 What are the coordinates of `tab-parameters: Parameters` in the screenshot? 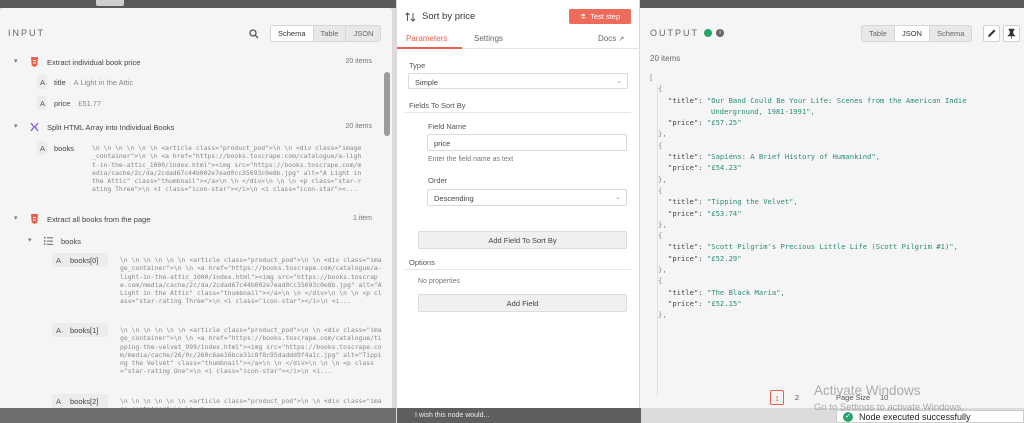 It's located at (426, 38).